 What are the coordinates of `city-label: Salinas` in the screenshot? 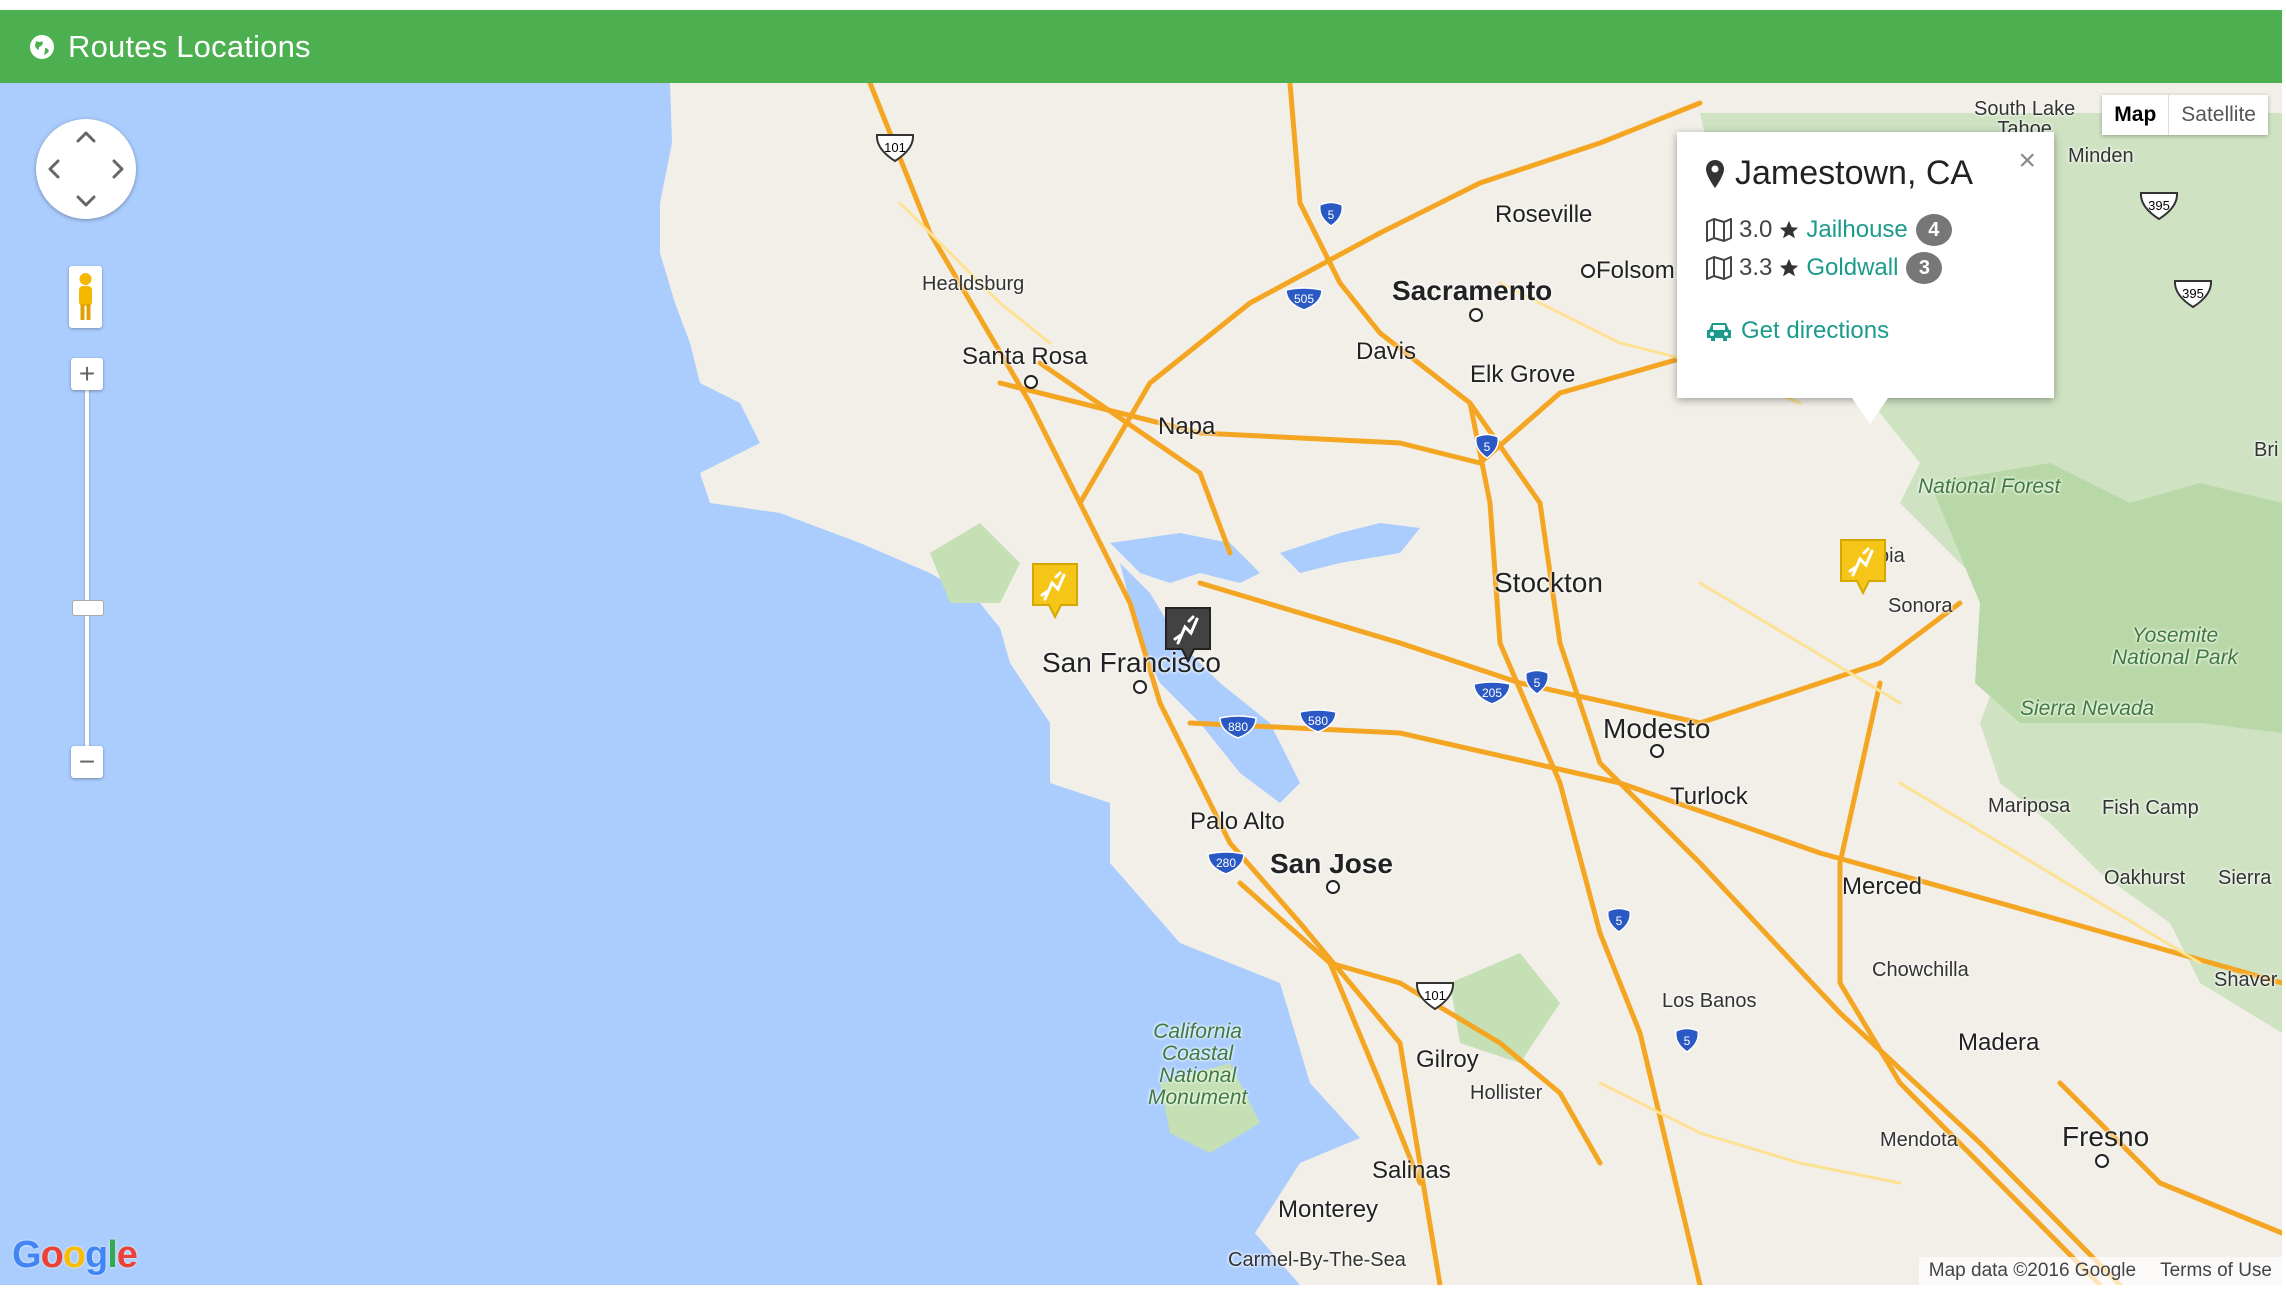 It's located at (1411, 1170).